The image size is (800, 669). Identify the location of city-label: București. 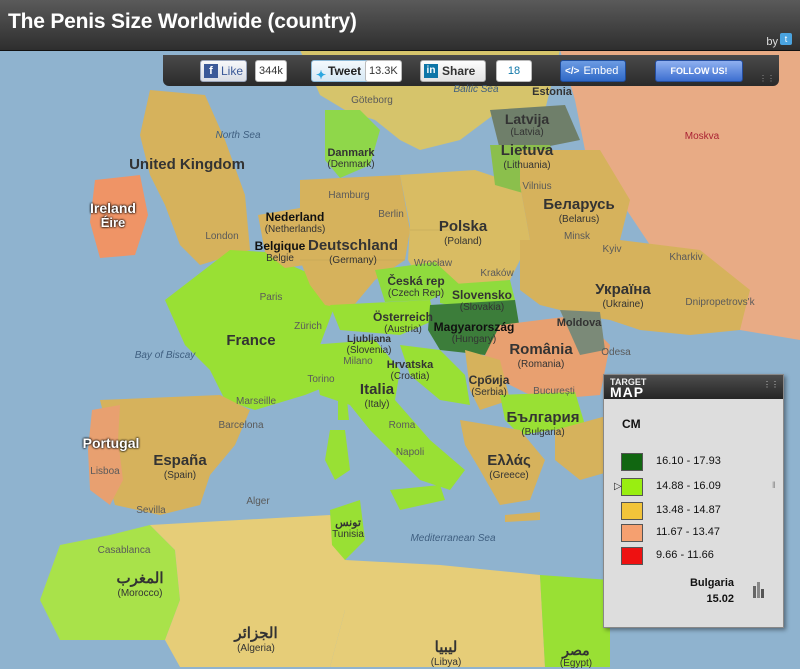
(554, 391).